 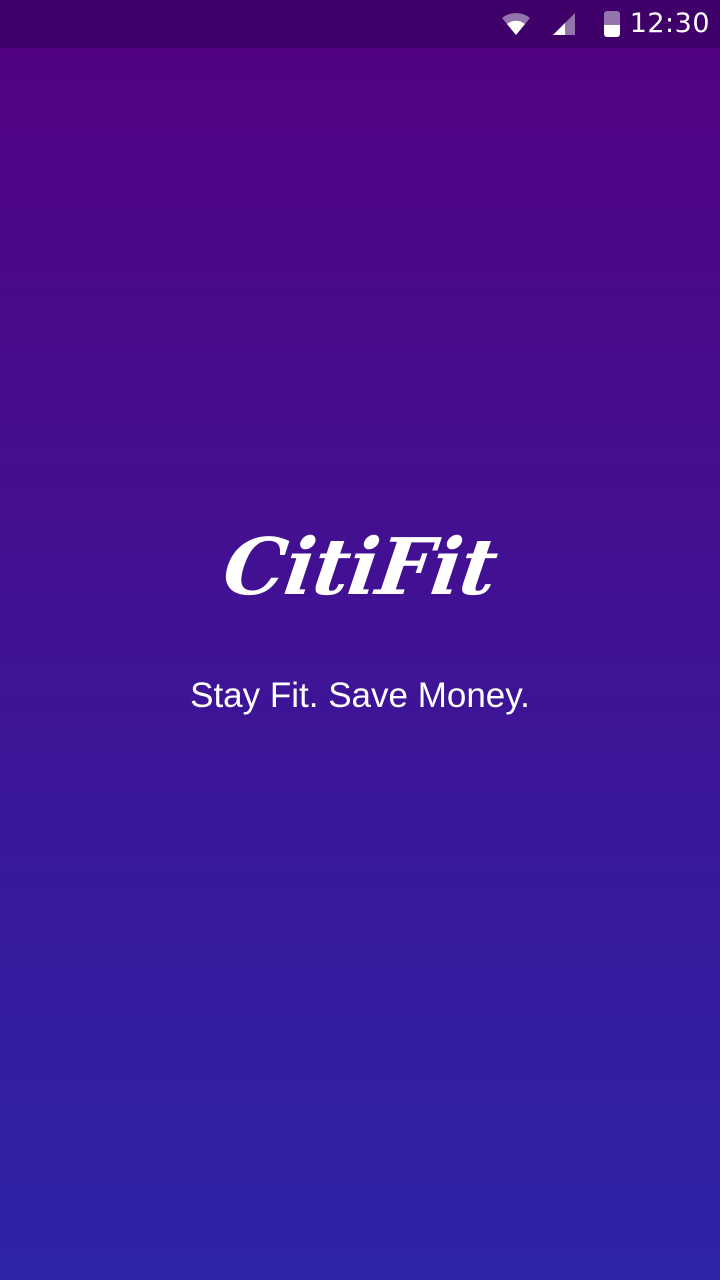 I want to click on status-bar-clock: 12:30, so click(x=669, y=23).